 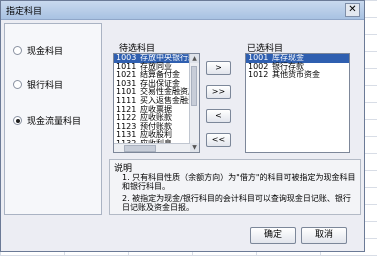 I want to click on selected-list: 1001 库存现金 1002 银行存款 1012 其他货币资金, so click(x=297, y=103).